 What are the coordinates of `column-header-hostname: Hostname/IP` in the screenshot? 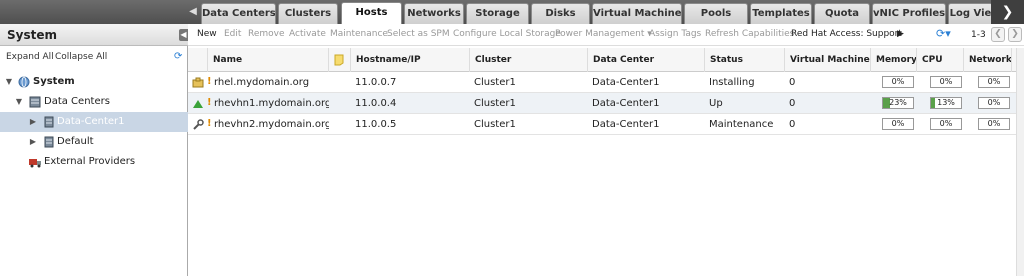 It's located at (409, 60).